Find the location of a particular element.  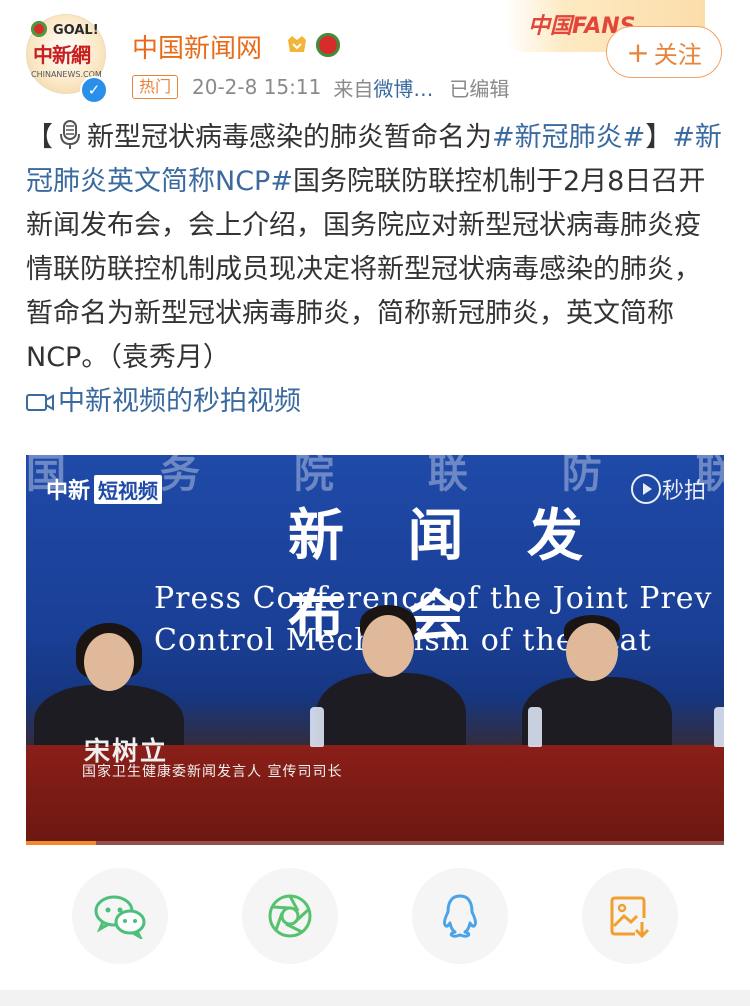

peony-badge-icon is located at coordinates (328, 45).